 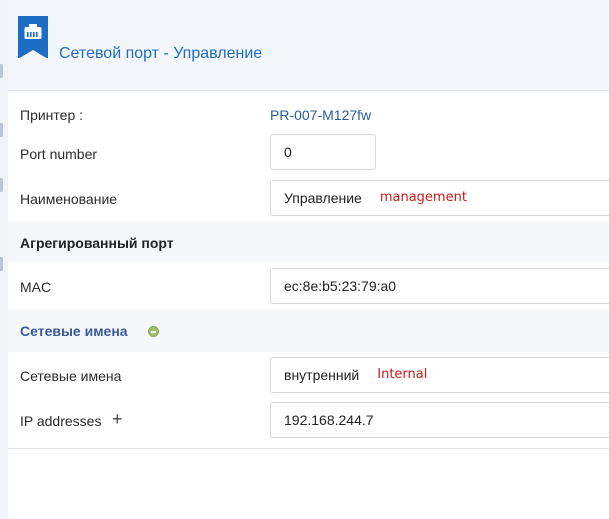 I want to click on plus-icon: +, so click(x=117, y=419).